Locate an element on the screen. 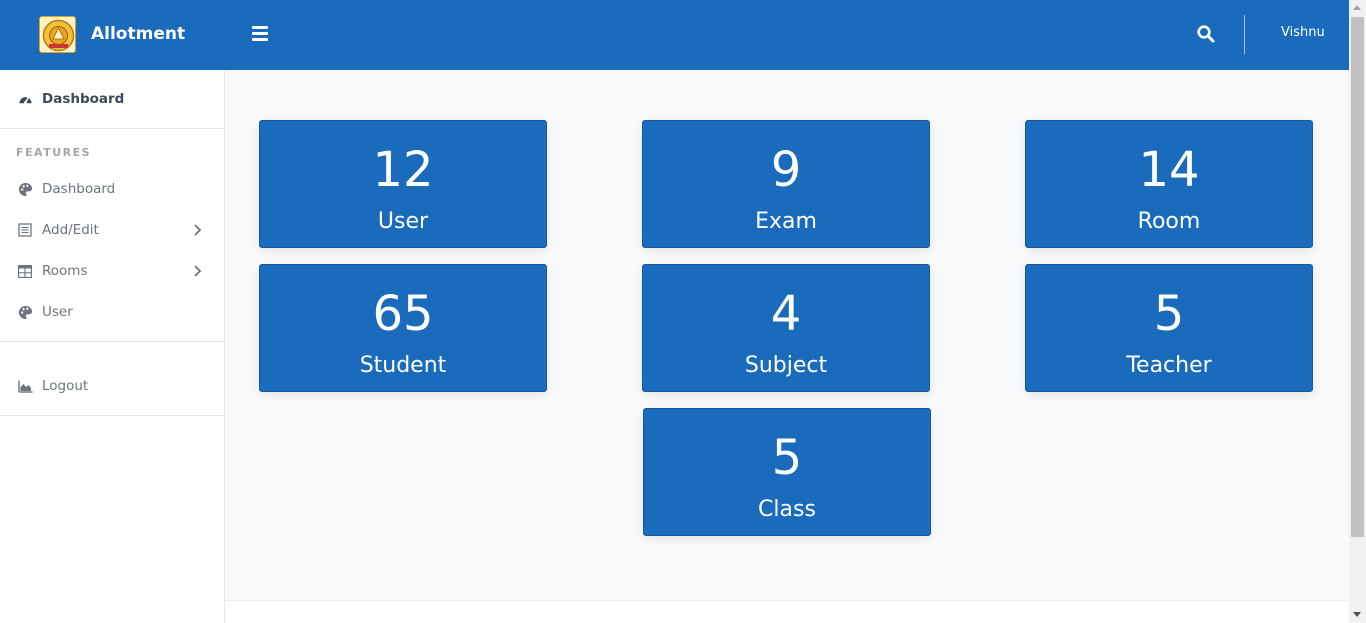  stat-card-exam: 9 Exam is located at coordinates (786, 184).